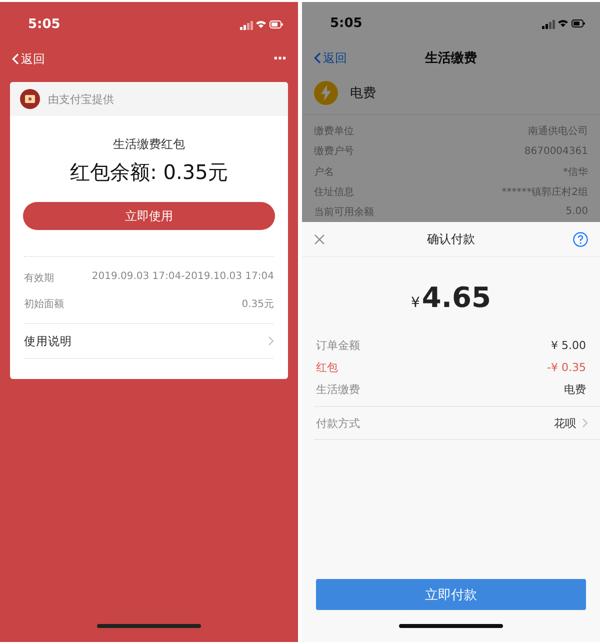 This screenshot has width=600, height=644. Describe the element at coordinates (565, 423) in the screenshot. I see `method-value: 花呗` at that location.